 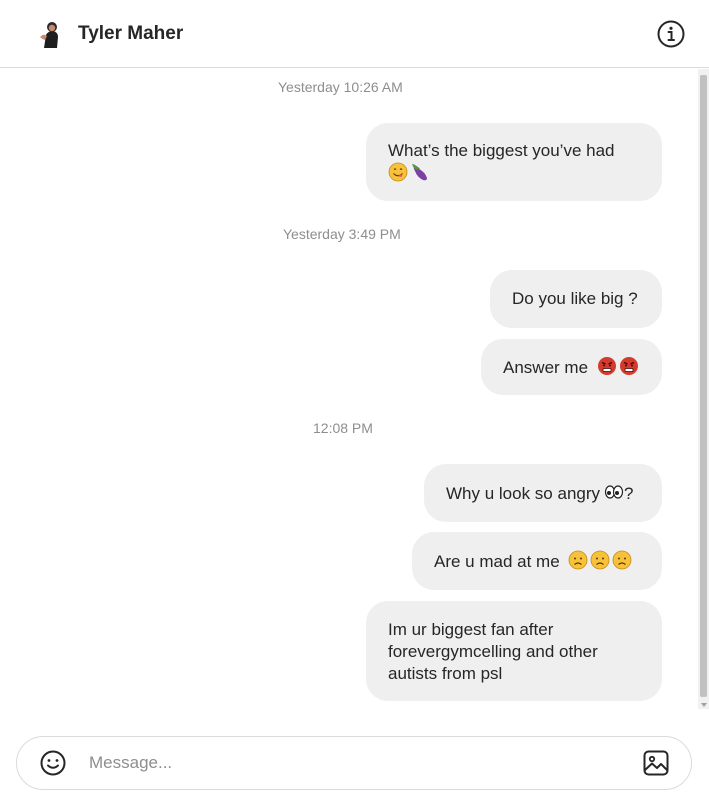 I want to click on message-composer, so click(x=354, y=763).